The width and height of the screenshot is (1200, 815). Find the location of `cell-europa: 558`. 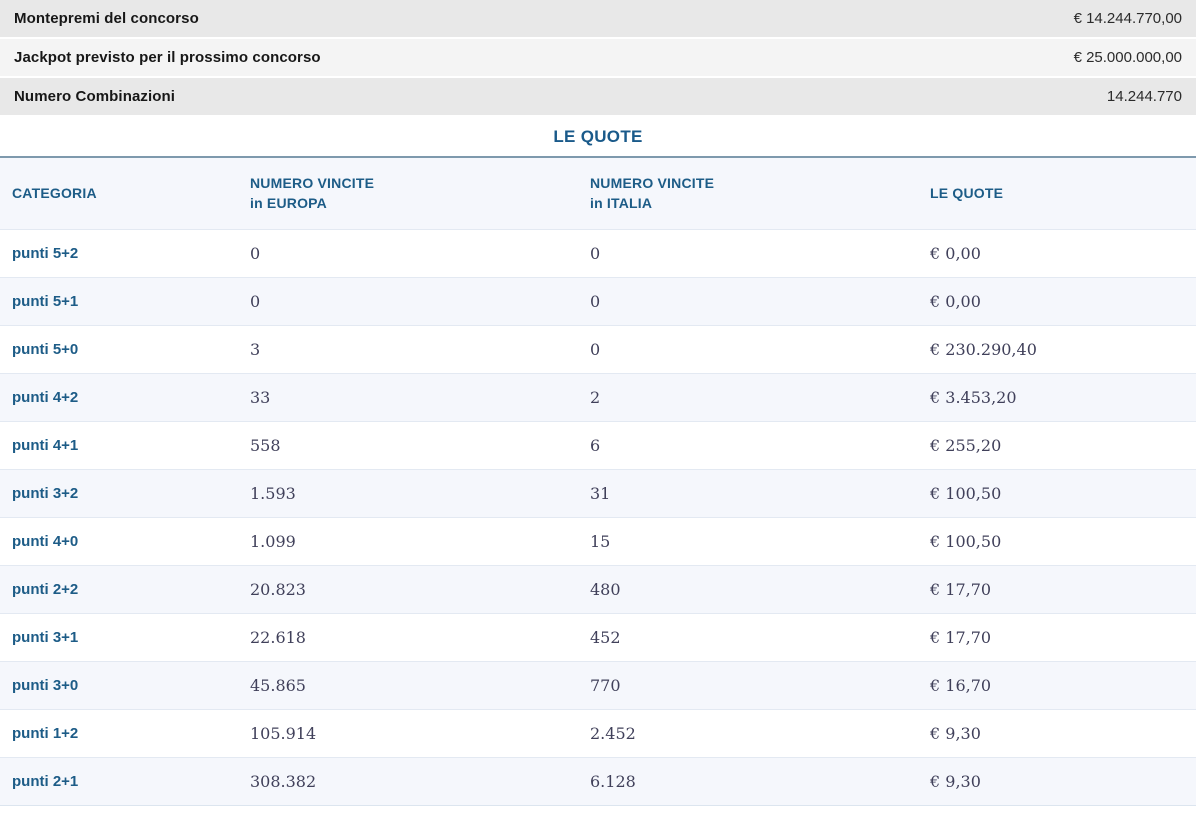

cell-europa: 558 is located at coordinates (265, 445).